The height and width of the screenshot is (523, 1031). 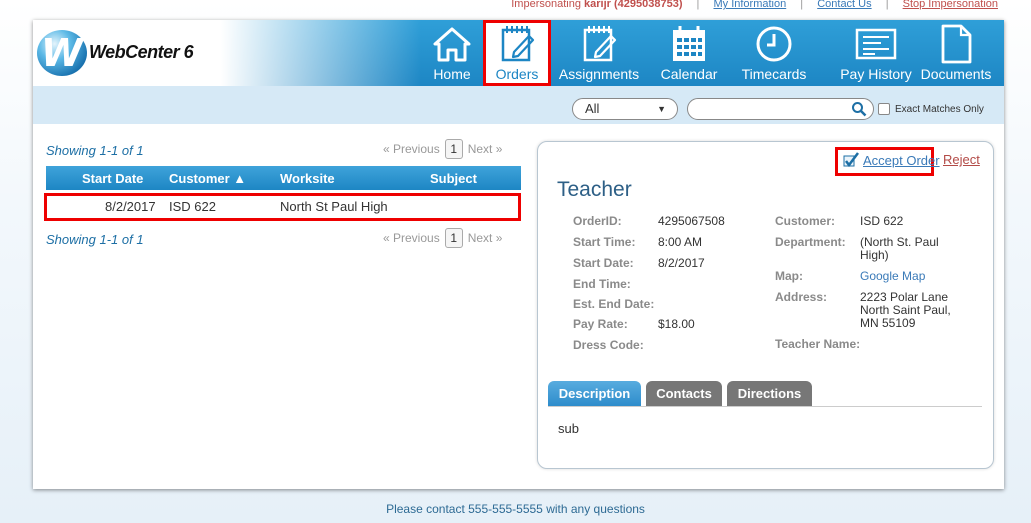 I want to click on tab-description: Description, so click(x=594, y=393).